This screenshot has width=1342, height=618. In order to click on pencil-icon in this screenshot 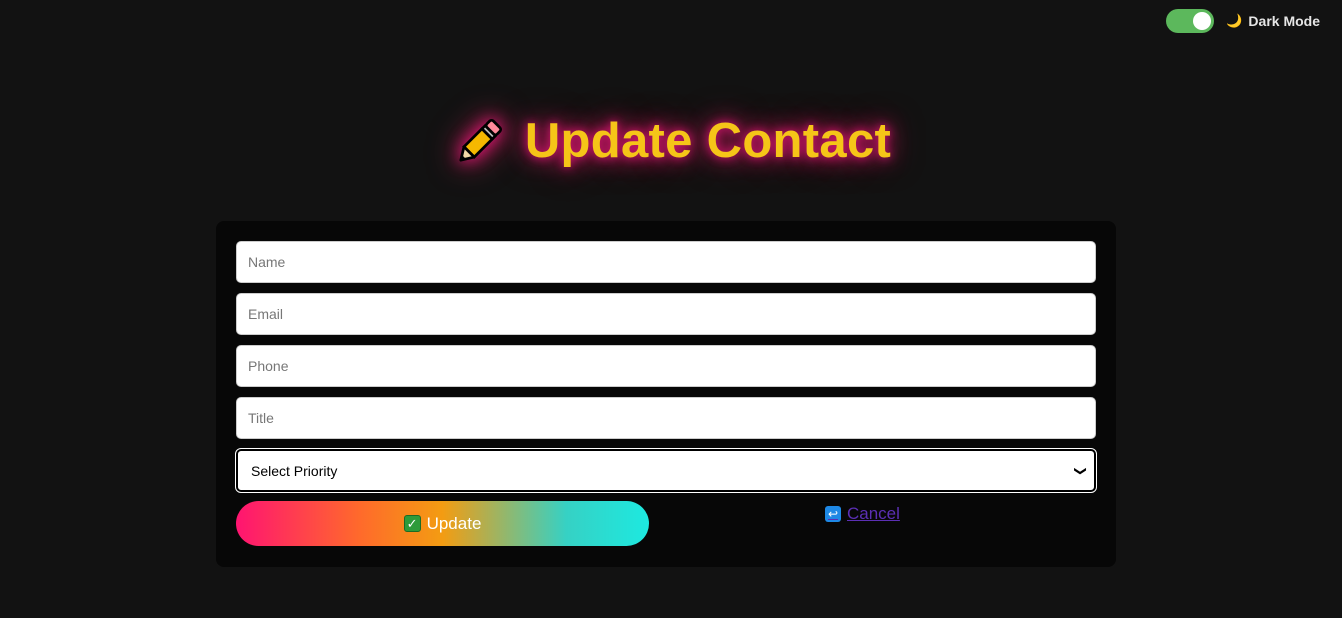, I will do `click(480, 140)`.